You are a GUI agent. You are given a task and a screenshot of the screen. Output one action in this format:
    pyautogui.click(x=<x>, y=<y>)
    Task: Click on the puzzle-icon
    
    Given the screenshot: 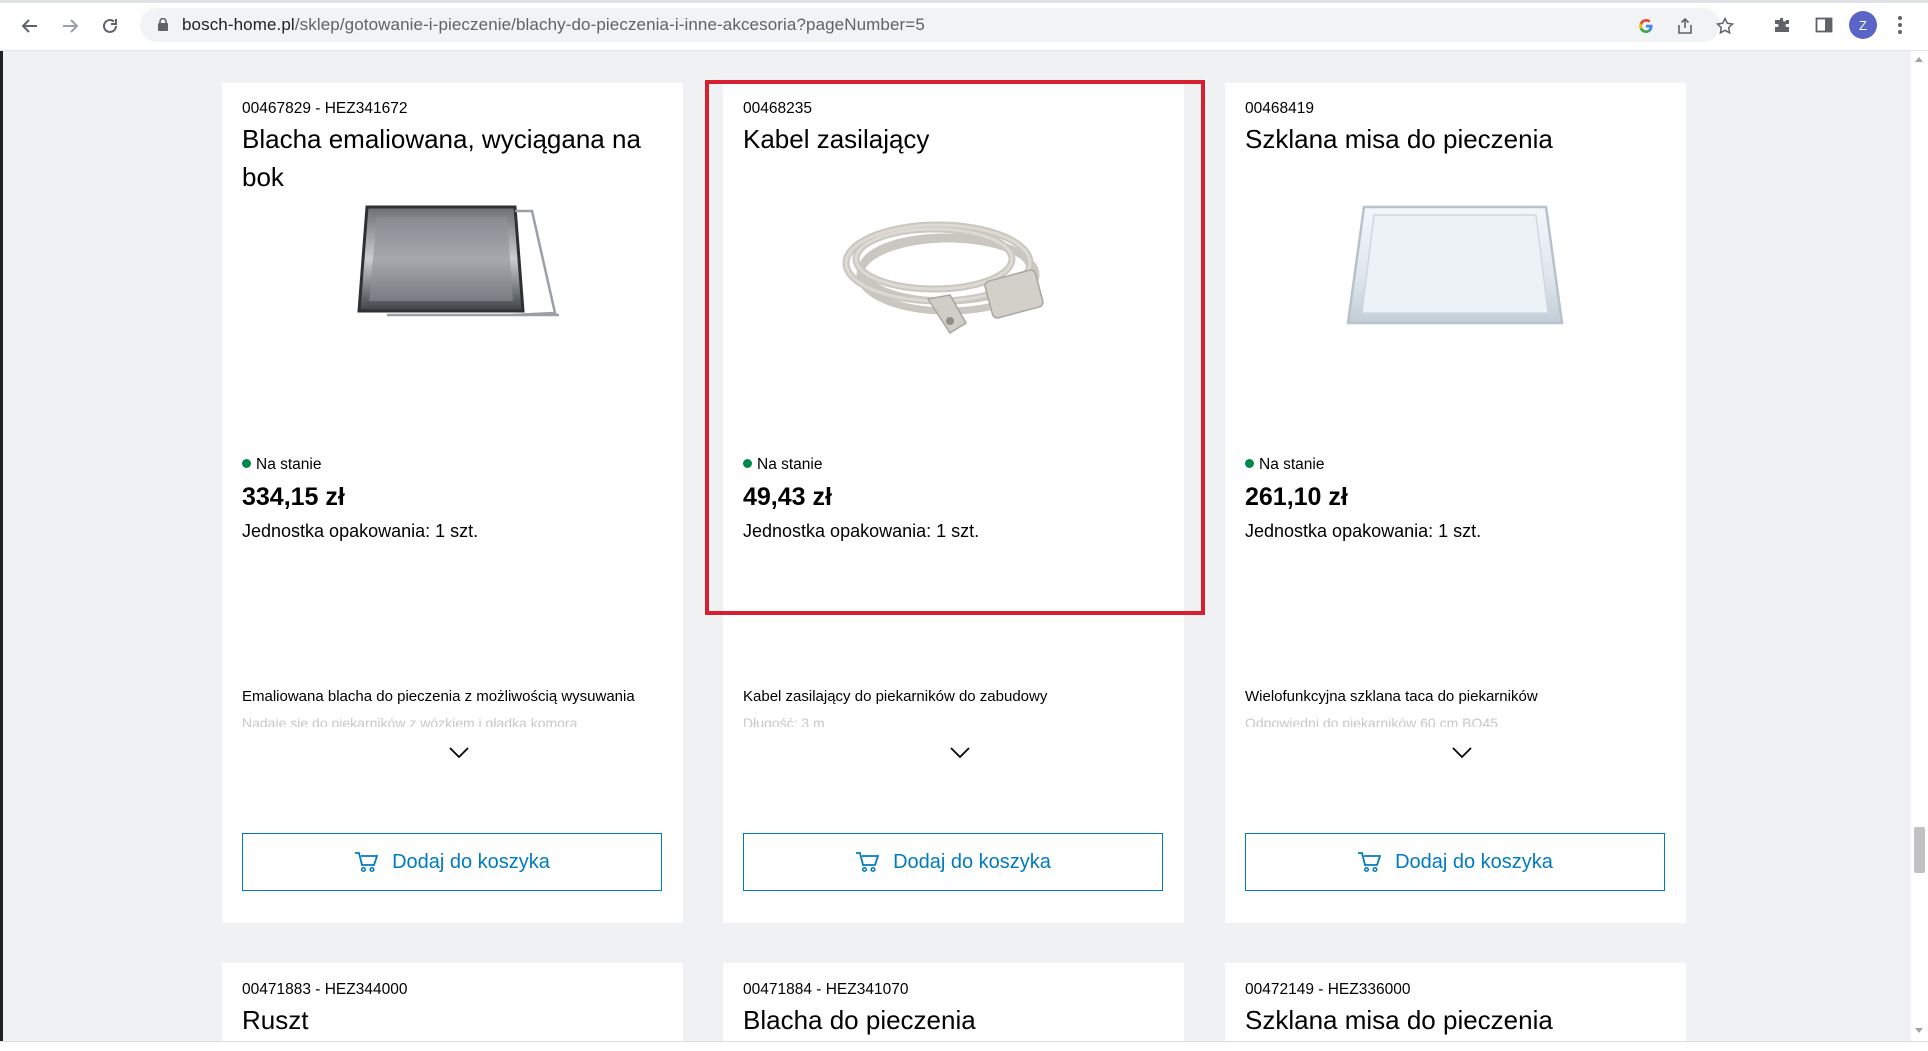 What is the action you would take?
    pyautogui.click(x=1782, y=25)
    